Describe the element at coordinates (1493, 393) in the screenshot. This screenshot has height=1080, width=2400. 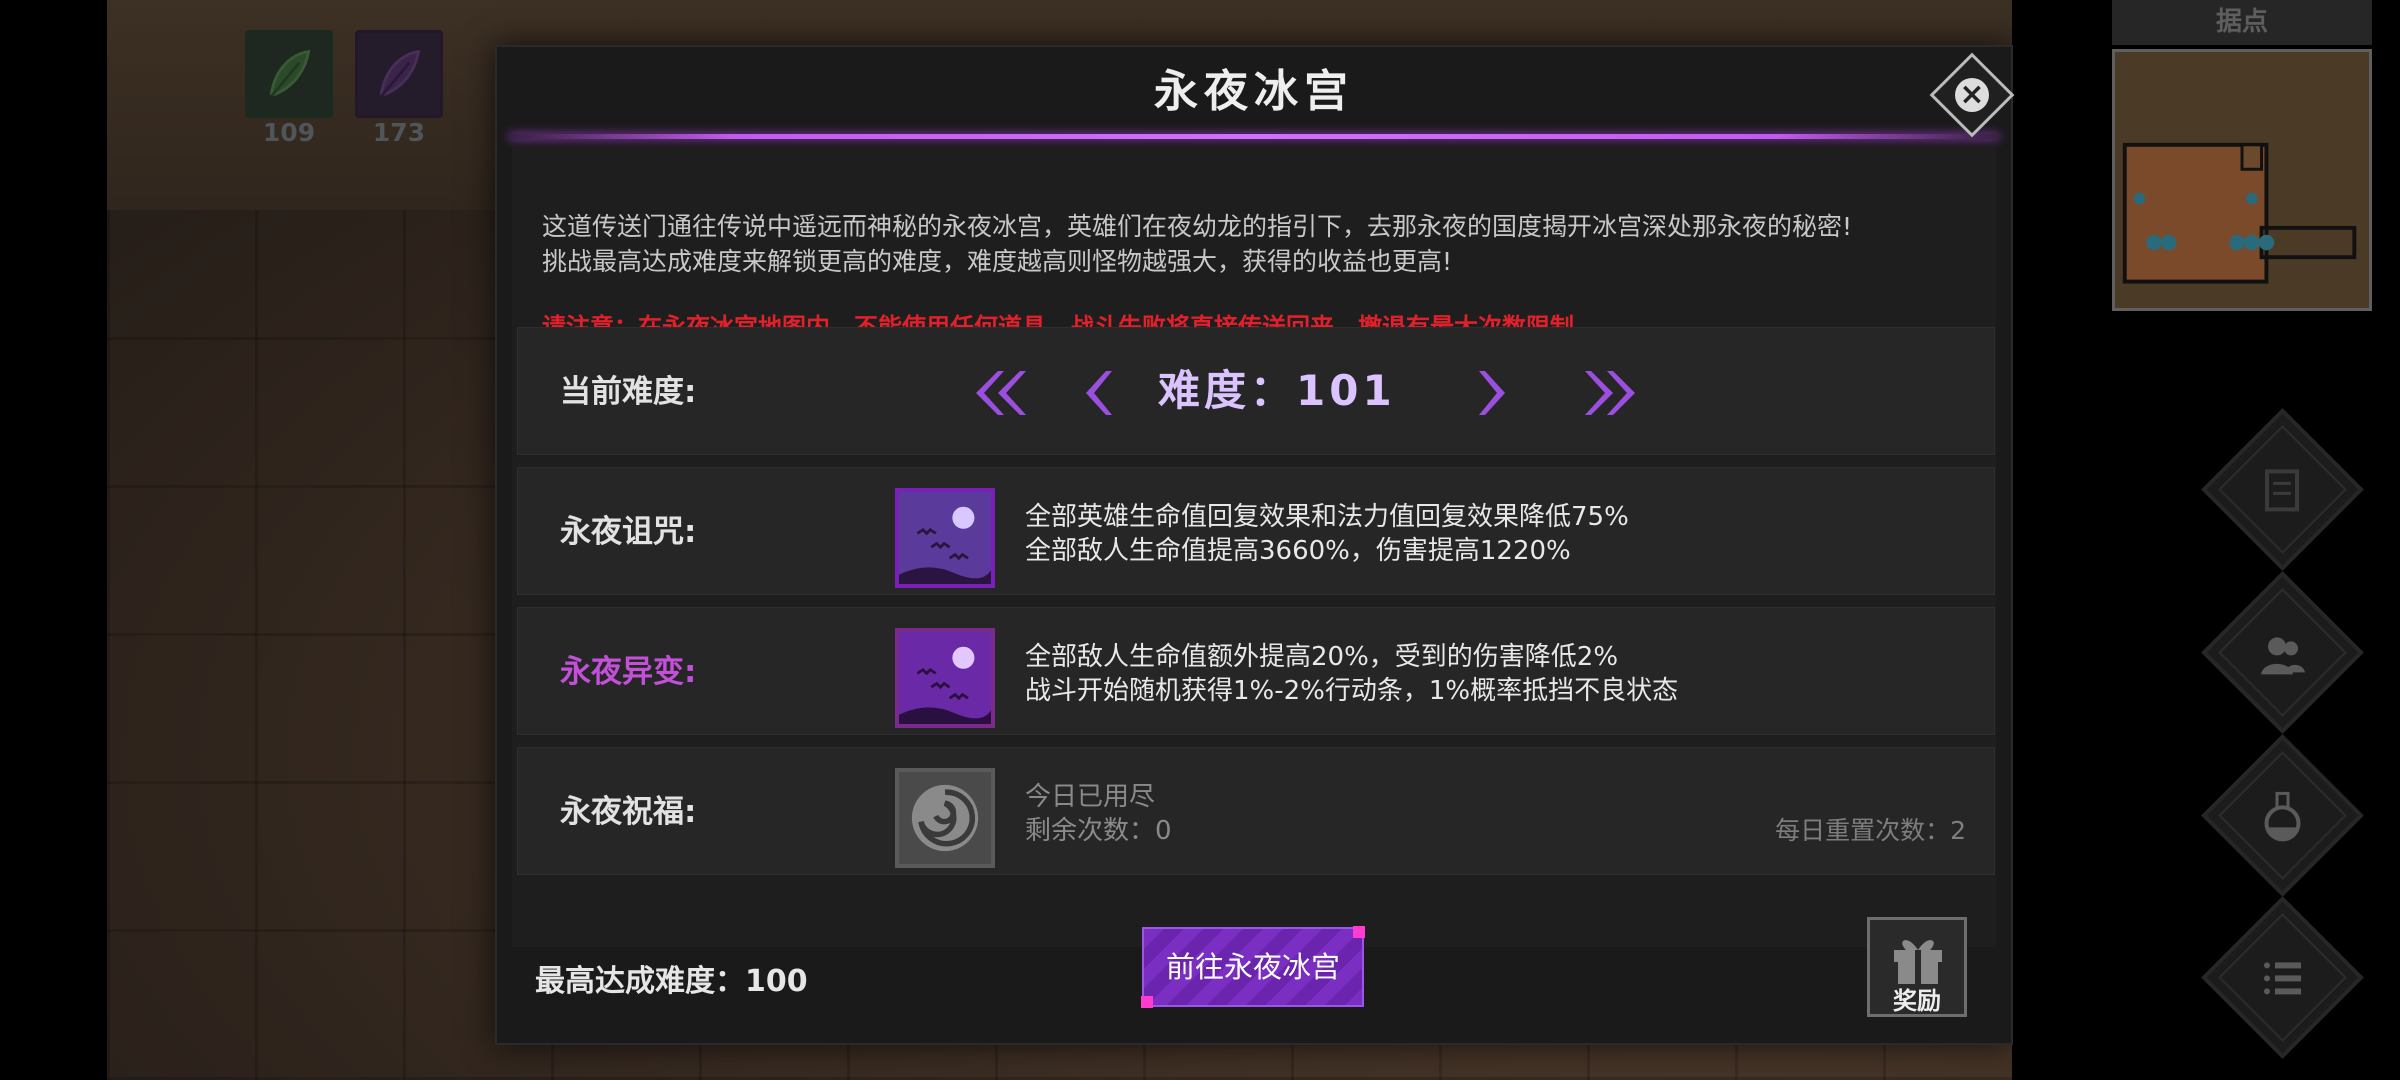
I see `difficulty-next-button` at that location.